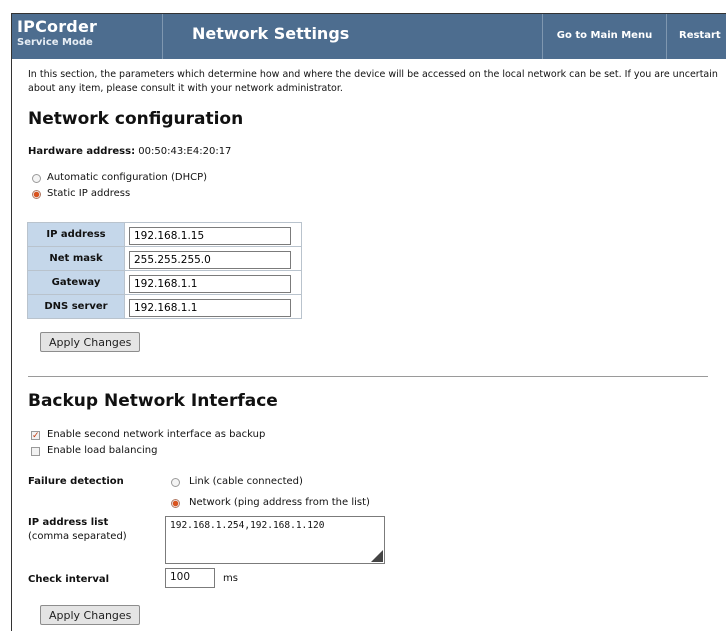  Describe the element at coordinates (153, 401) in the screenshot. I see `backup-interface-heading: Backup Network Interface` at that location.